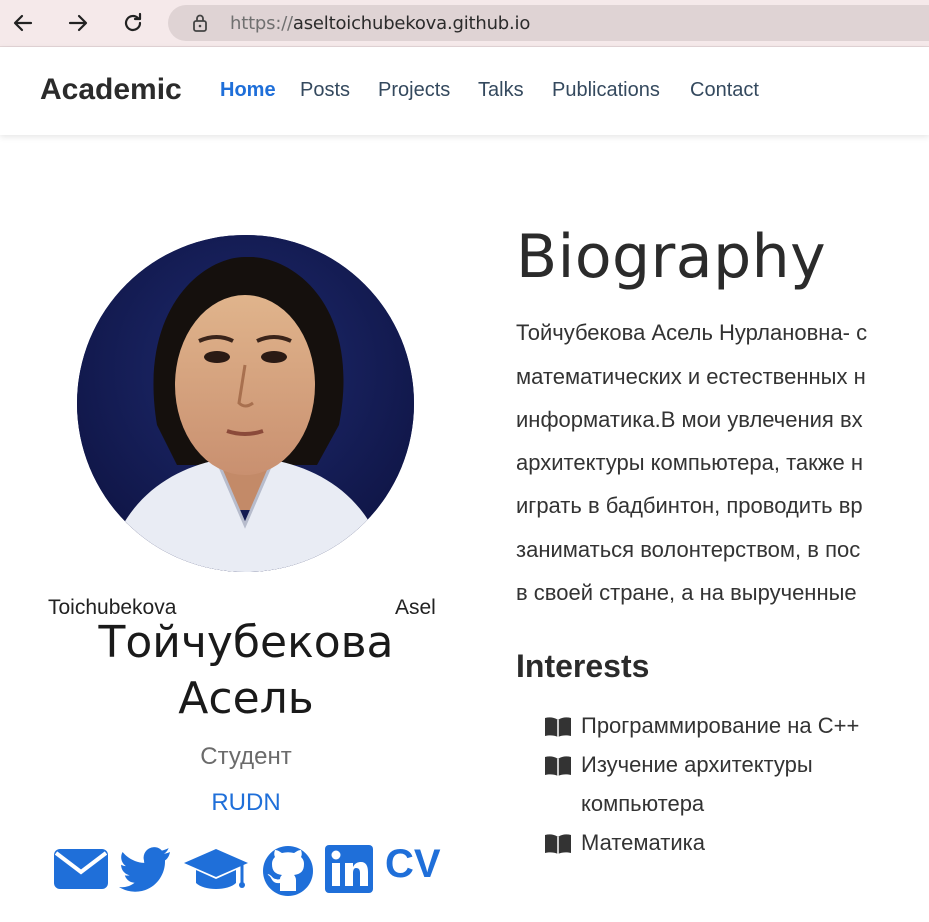 This screenshot has height=922, width=929. What do you see at coordinates (691, 376) in the screenshot?
I see `biography-line: математических и естественных н` at bounding box center [691, 376].